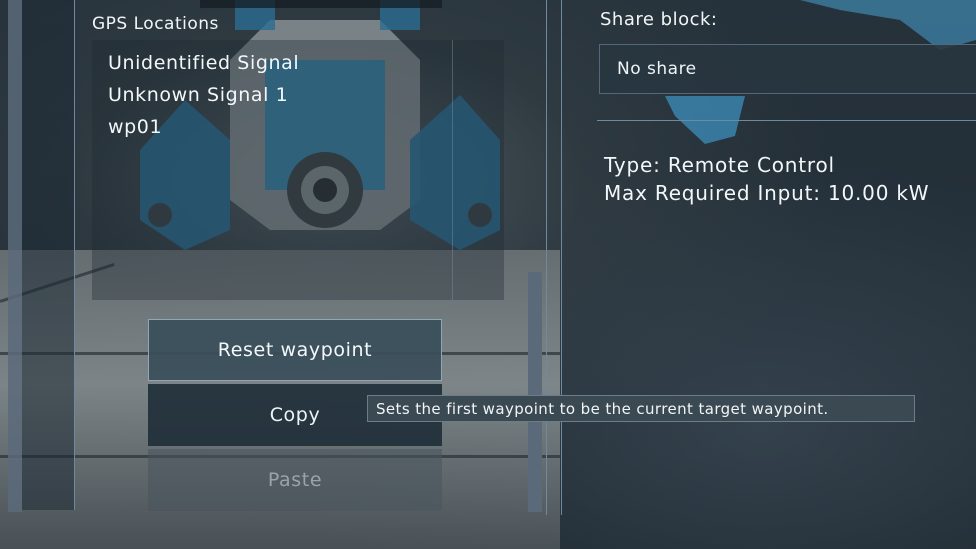  I want to click on gps-locations-title: GPS Locations, so click(155, 24).